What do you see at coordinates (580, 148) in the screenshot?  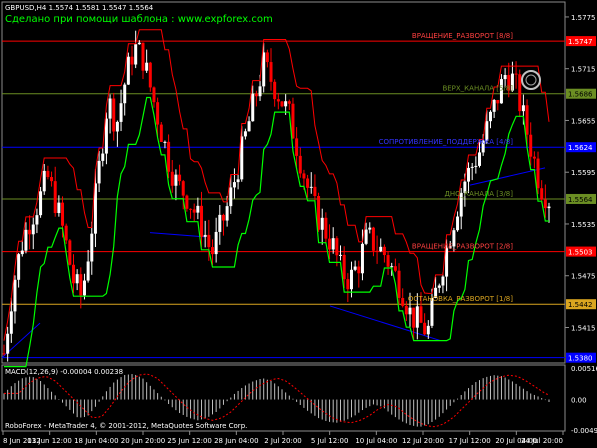 I see `level-price-value: 1.5624` at bounding box center [580, 148].